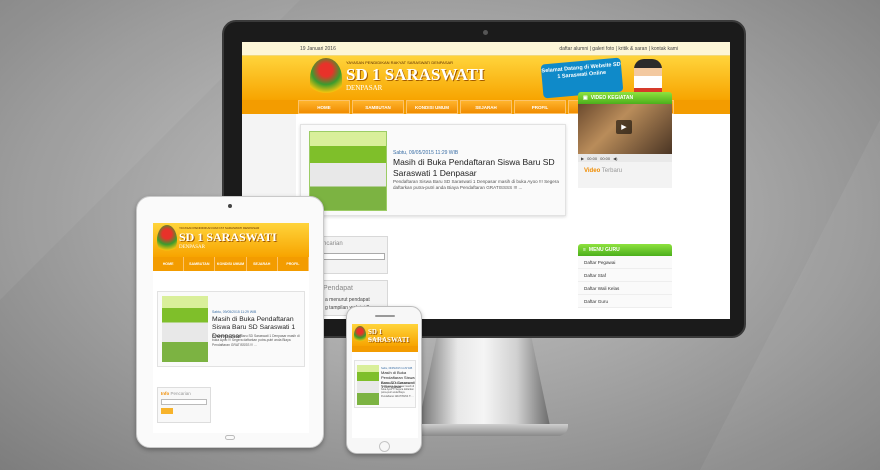  Describe the element at coordinates (592, 158) in the screenshot. I see `elapsed-time: 00:00` at that location.